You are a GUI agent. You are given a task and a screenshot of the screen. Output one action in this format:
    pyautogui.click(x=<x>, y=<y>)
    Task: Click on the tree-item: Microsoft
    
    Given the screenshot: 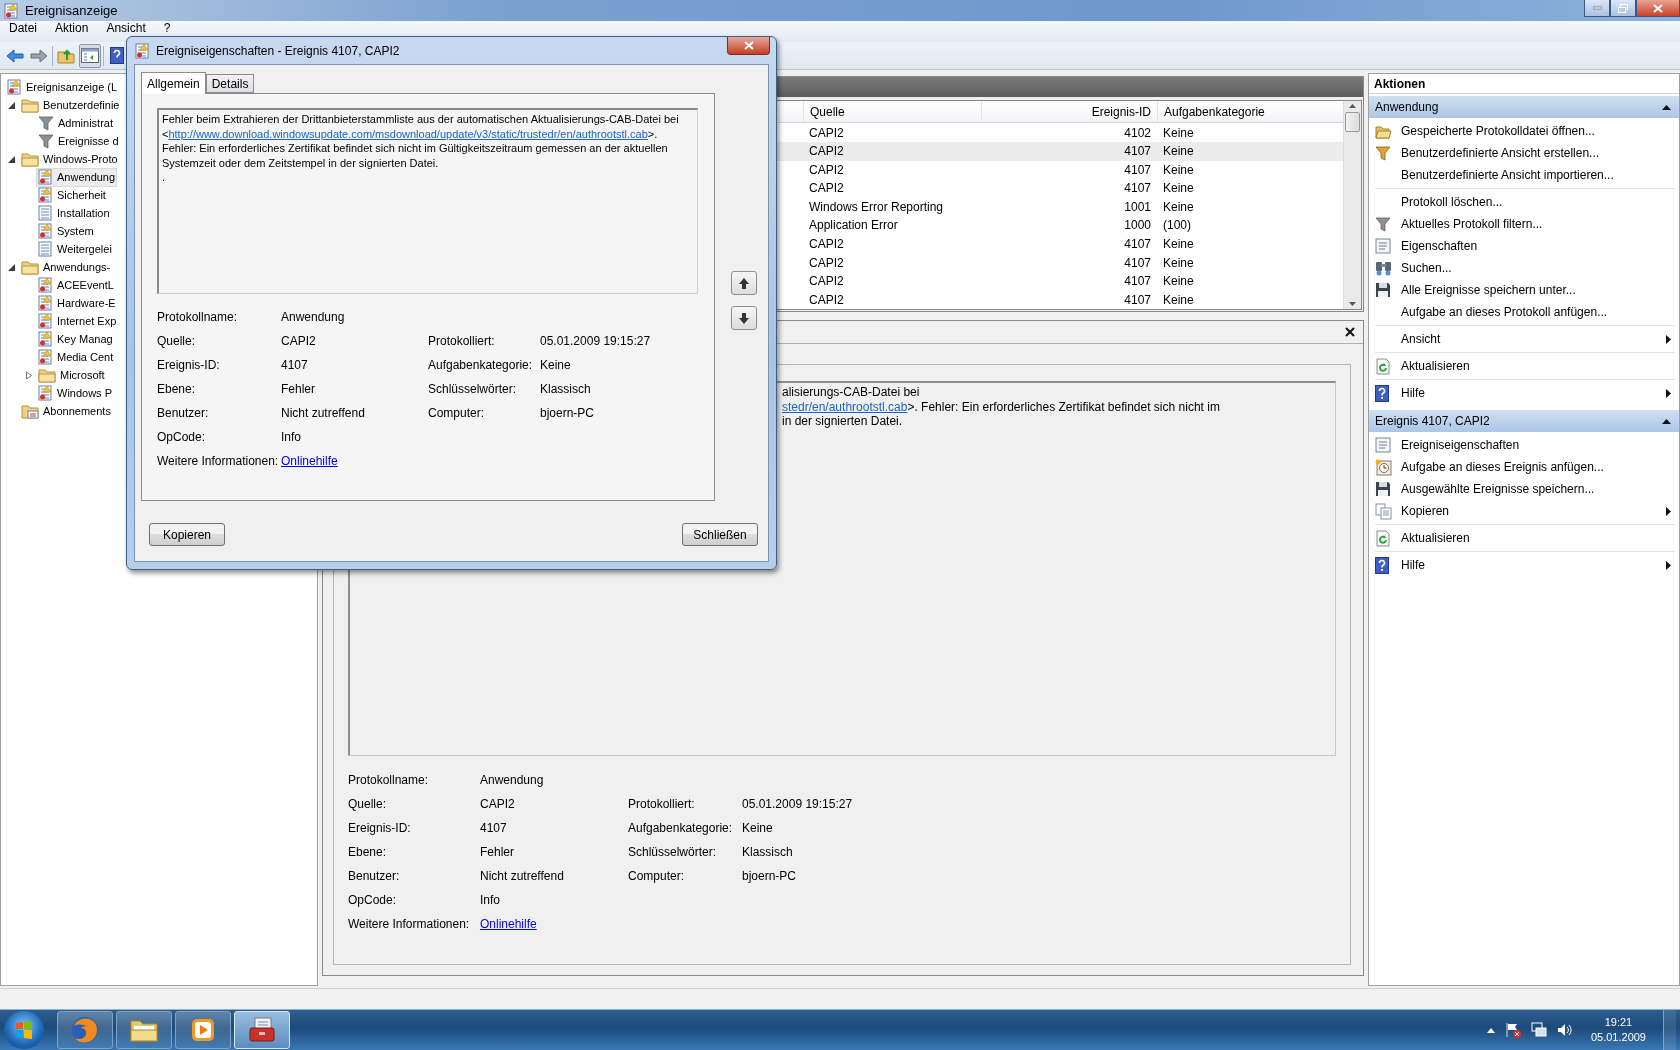 What is the action you would take?
    pyautogui.click(x=71, y=375)
    